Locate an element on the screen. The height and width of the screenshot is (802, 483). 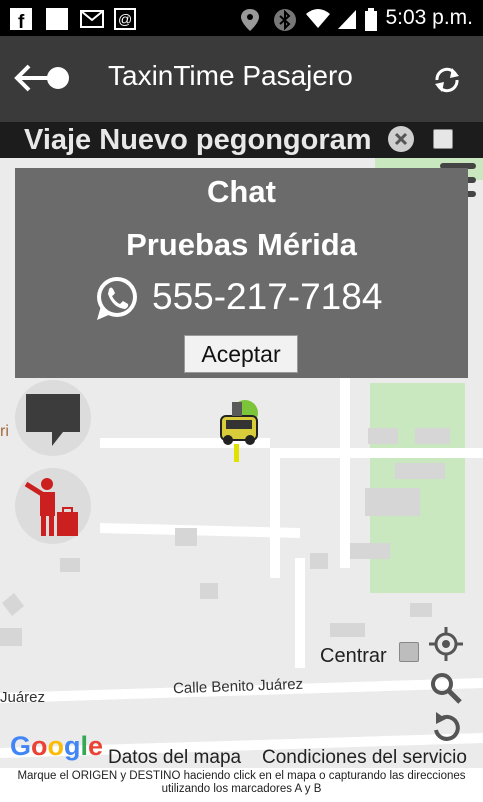
reload-icon is located at coordinates (446, 728).